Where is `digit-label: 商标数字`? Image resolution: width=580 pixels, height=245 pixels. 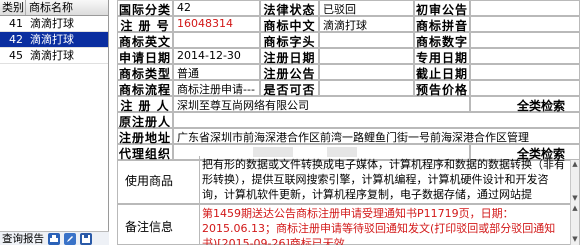
digit-label: 商标数字 is located at coordinates (442, 40).